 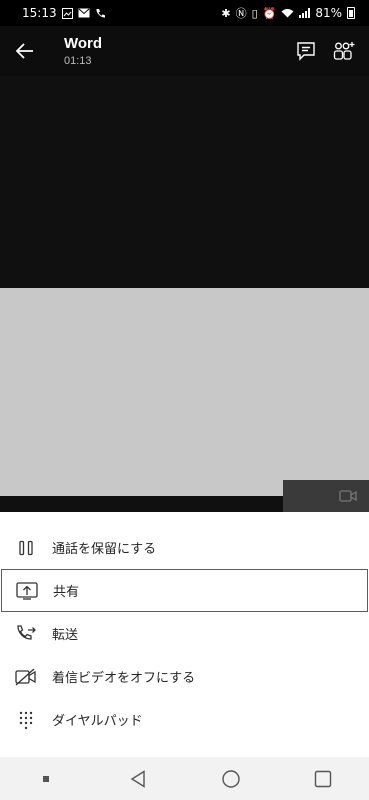 I want to click on bluetooth-icon: ✱, so click(x=226, y=13).